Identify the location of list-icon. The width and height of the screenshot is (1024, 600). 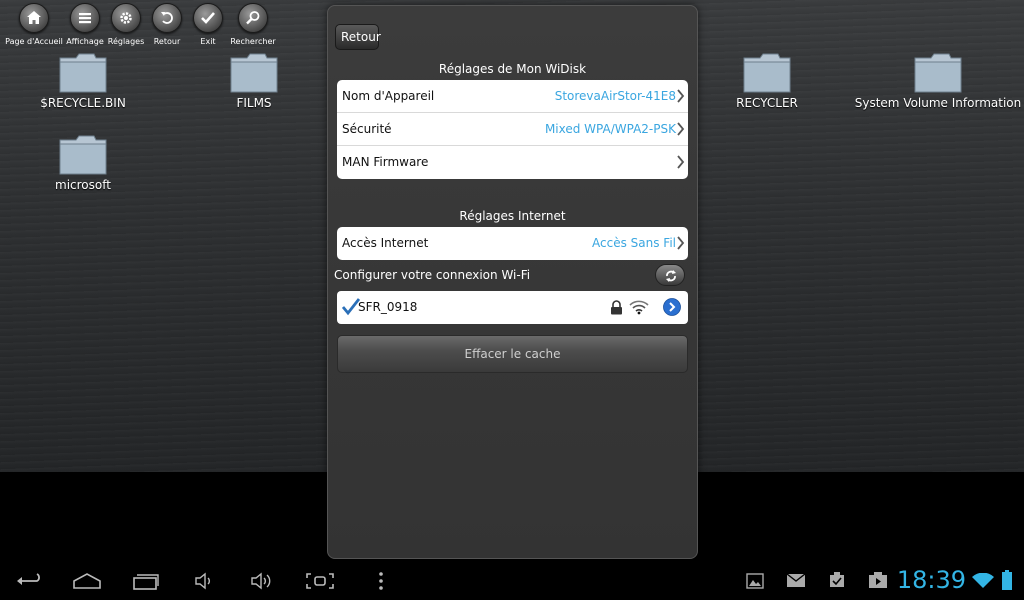
(85, 18).